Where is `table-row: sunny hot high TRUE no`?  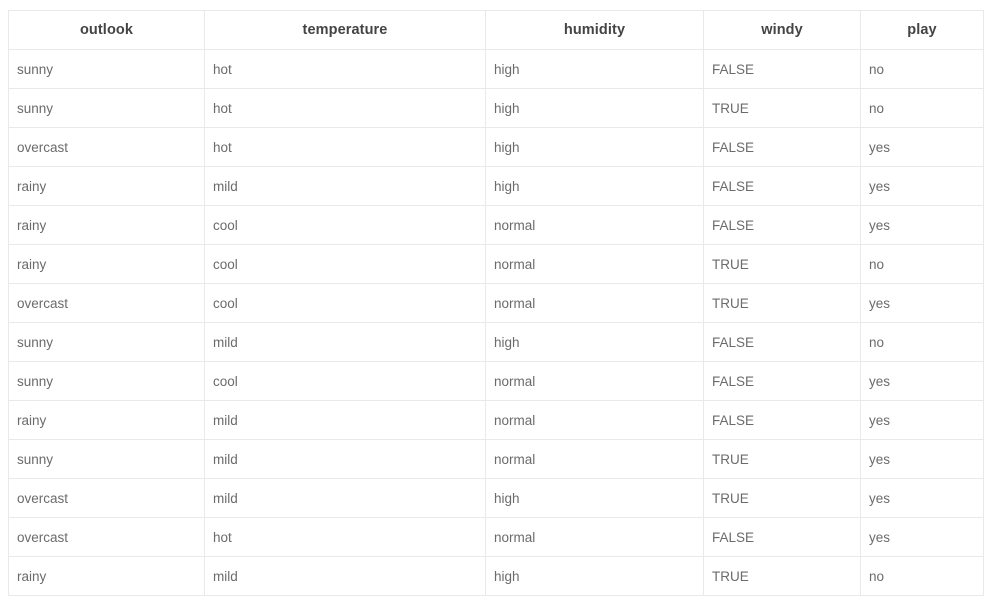 table-row: sunny hot high TRUE no is located at coordinates (496, 108).